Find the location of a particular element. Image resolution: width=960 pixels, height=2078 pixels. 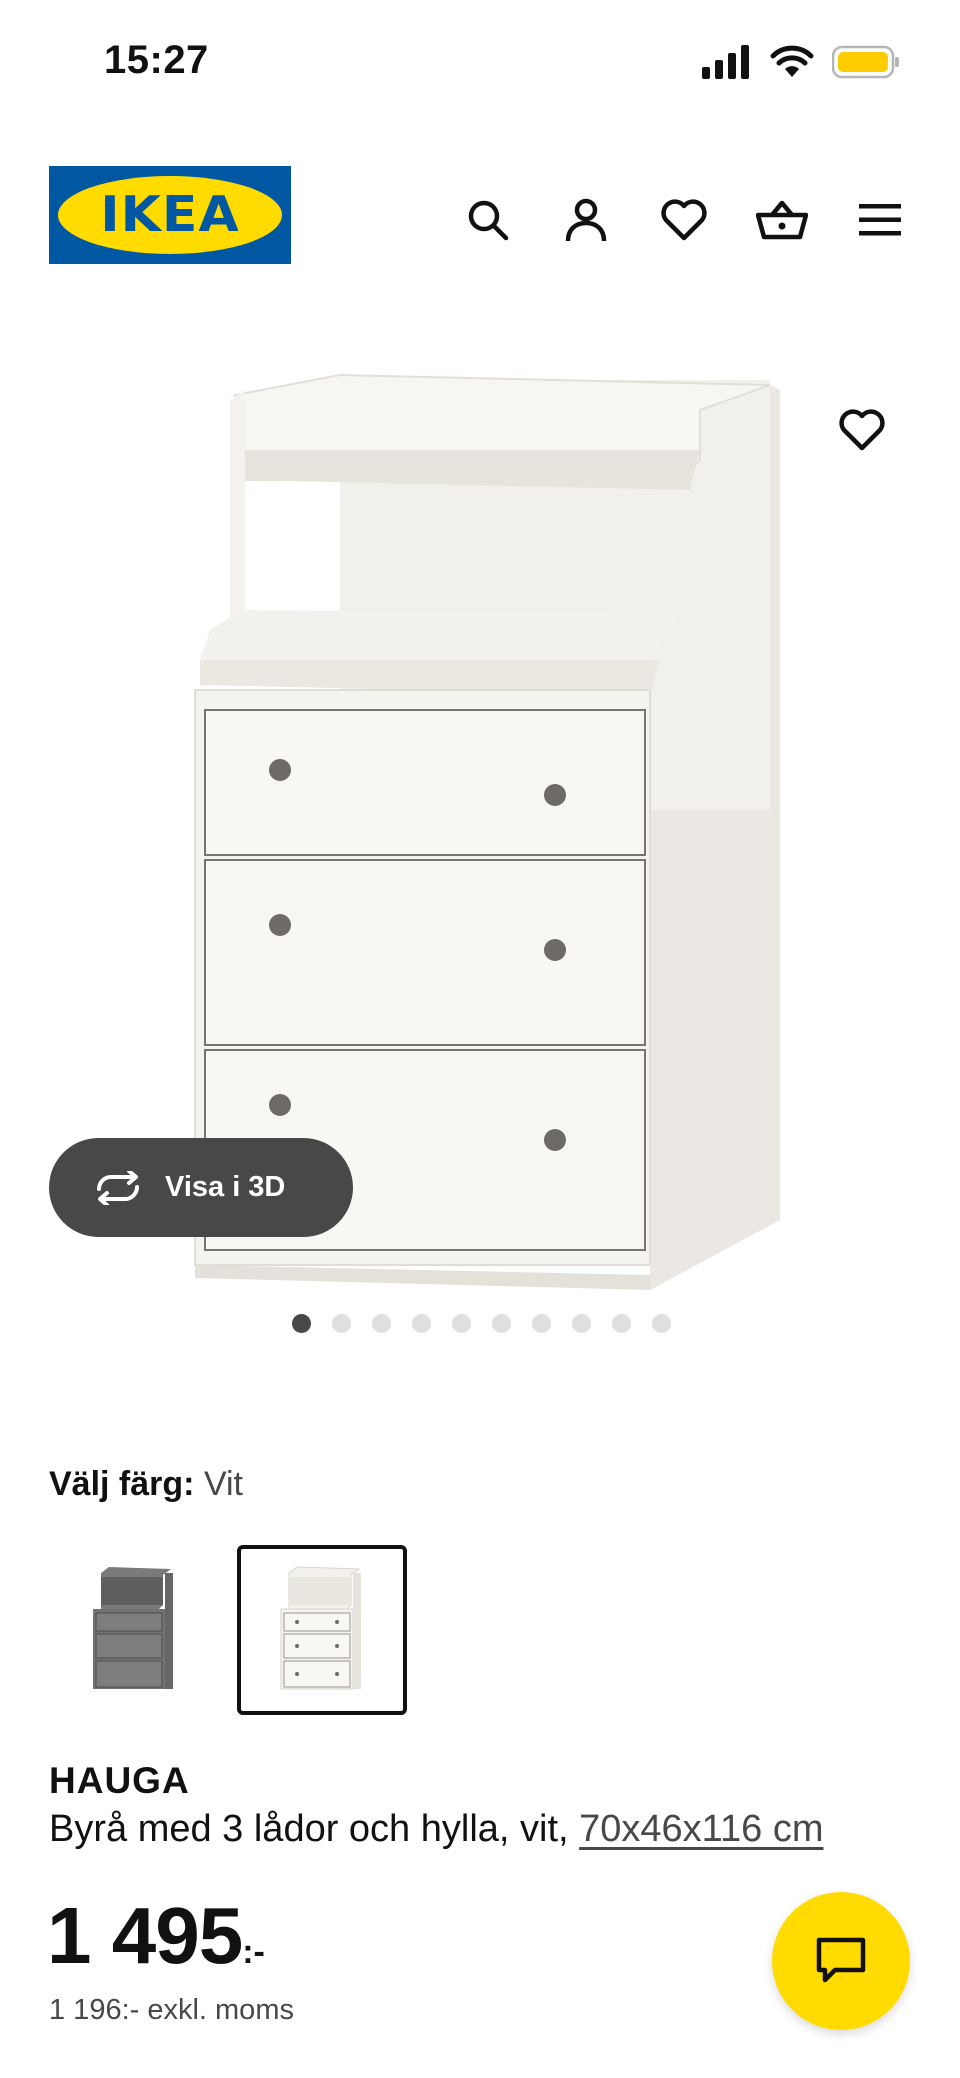

shopping-basket-icon is located at coordinates (782, 220).